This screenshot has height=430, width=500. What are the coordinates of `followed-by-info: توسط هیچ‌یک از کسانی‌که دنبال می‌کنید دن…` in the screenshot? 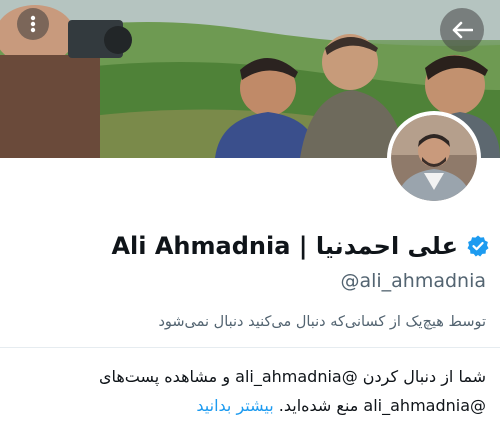 It's located at (322, 322).